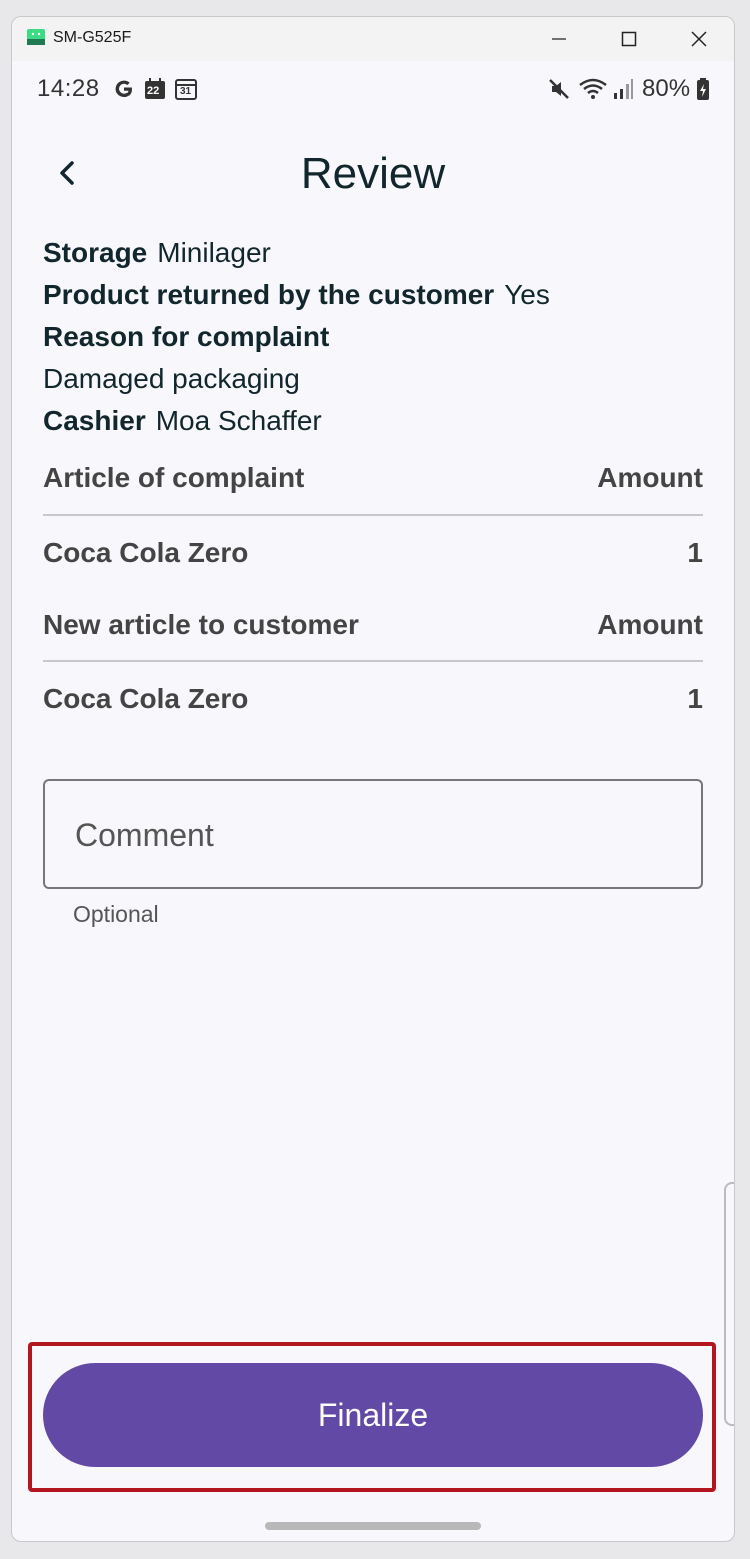  What do you see at coordinates (214, 252) in the screenshot?
I see `storage-value: Minilager` at bounding box center [214, 252].